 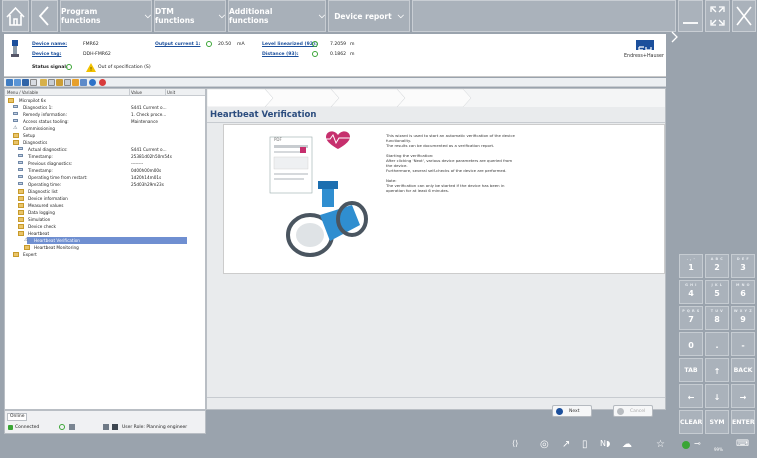 I want to click on keyboard-icon: ⌨, so click(x=742, y=444).